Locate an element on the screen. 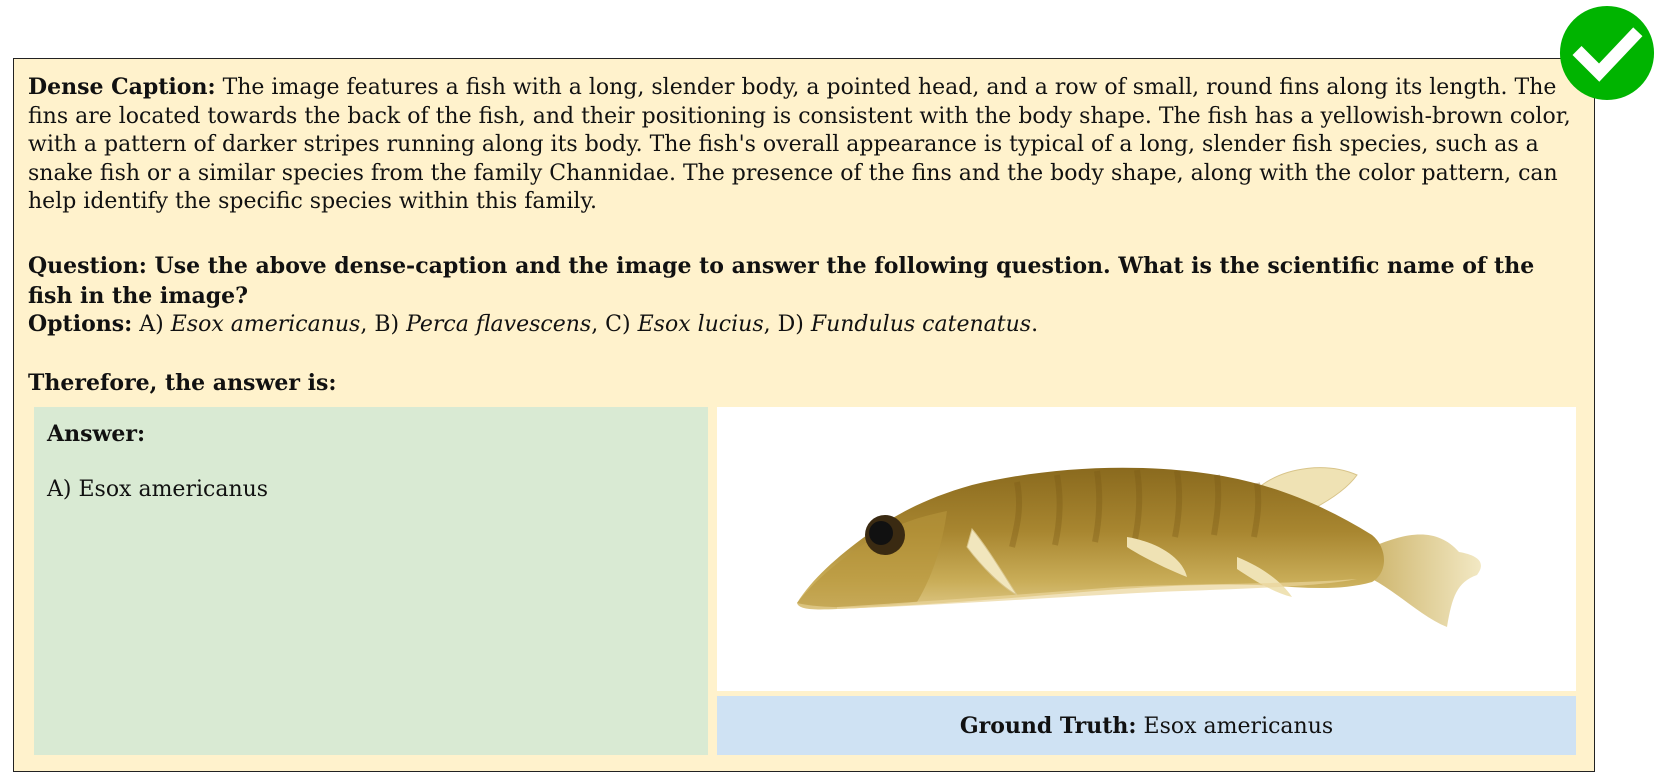 Image resolution: width=1661 pixels, height=783 pixels. option-c-prefix: , C) is located at coordinates (614, 324).